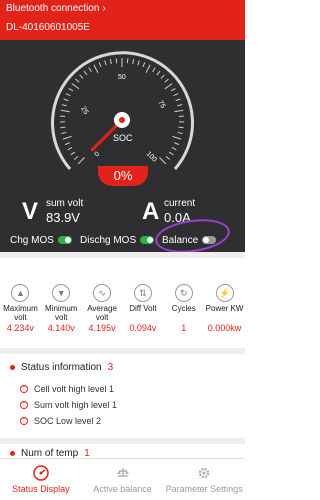  I want to click on alert-text: SOC Low level 2, so click(68, 421).